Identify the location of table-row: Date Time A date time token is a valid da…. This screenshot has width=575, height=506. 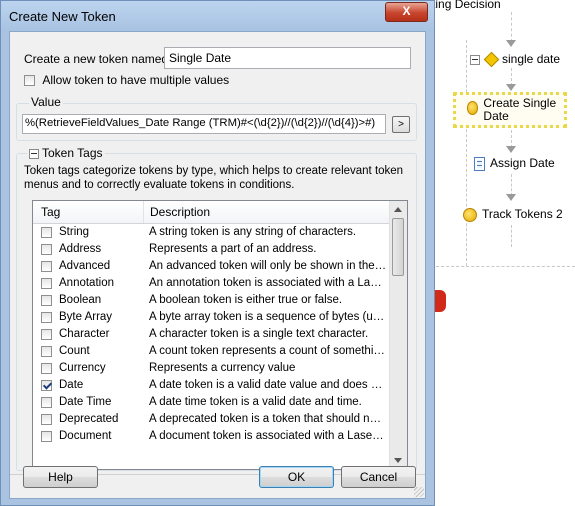
(211, 402).